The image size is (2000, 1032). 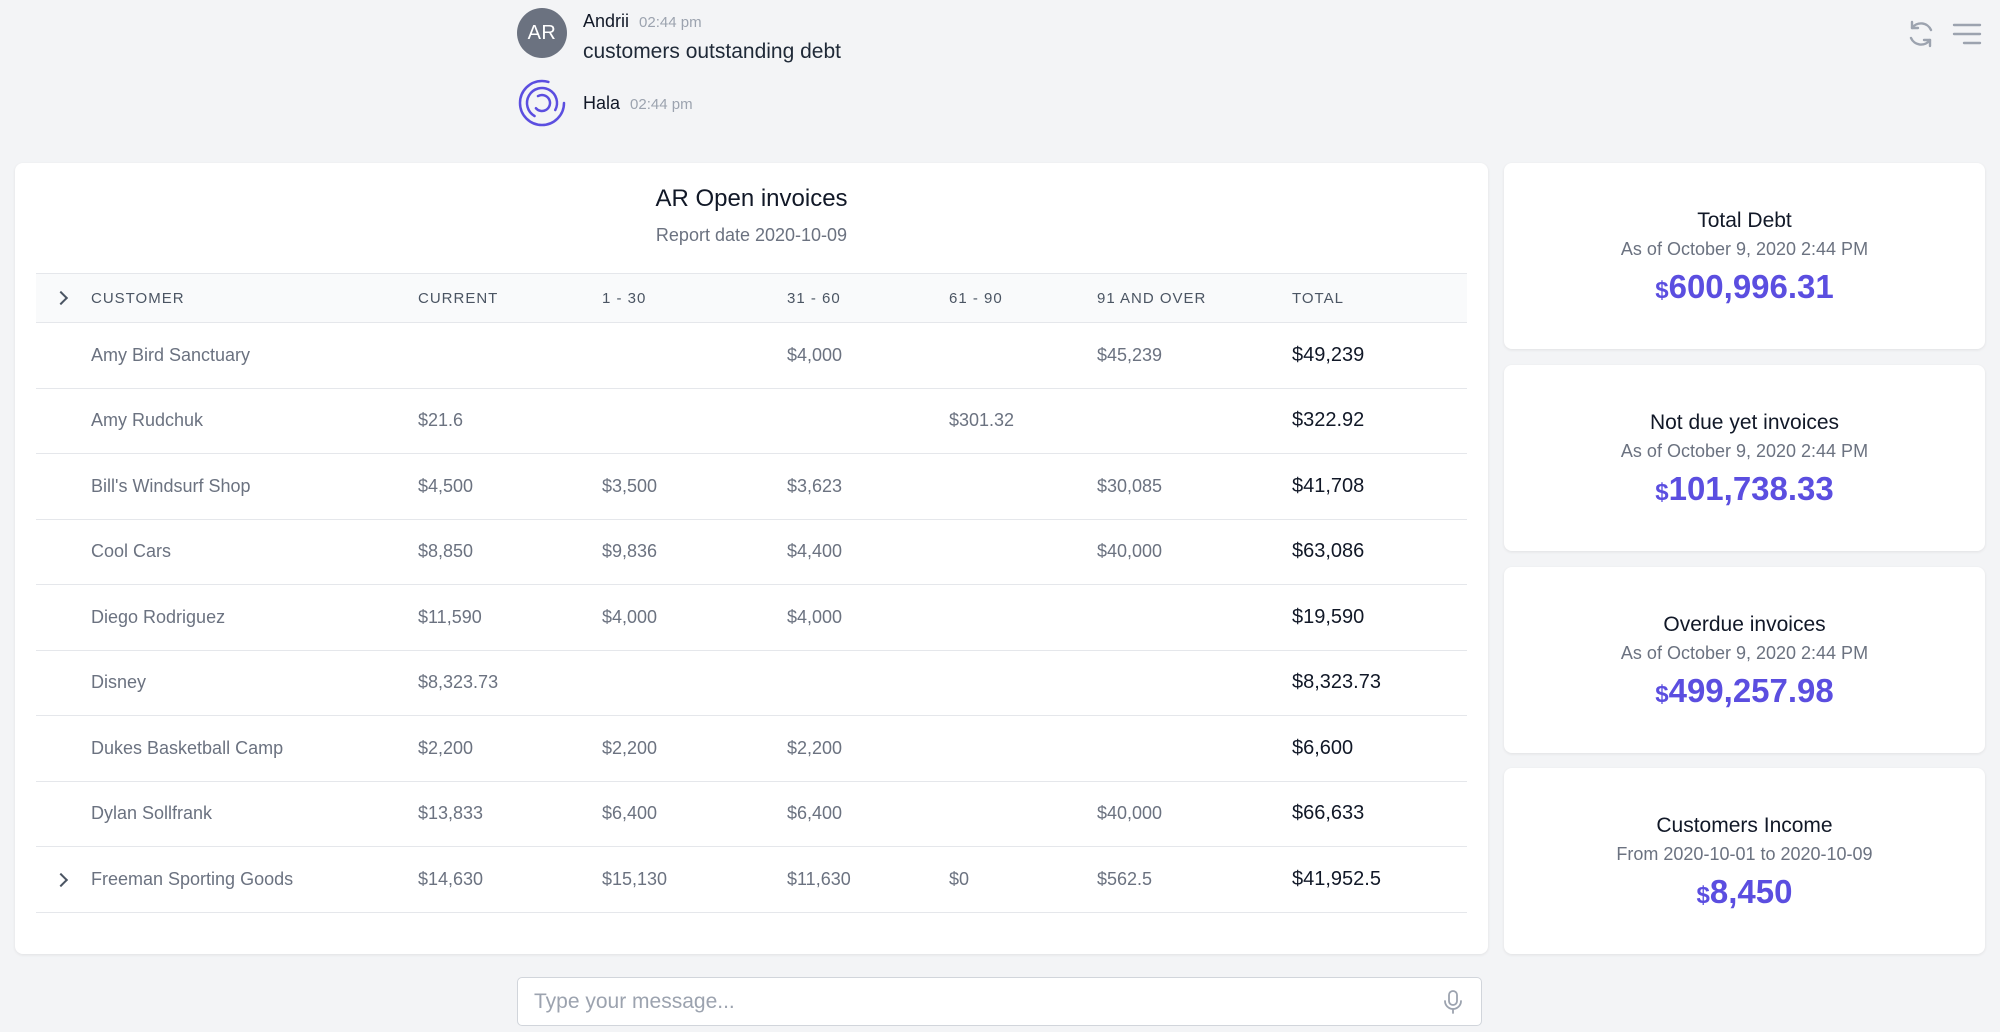 I want to click on customer-name: Cool Cars, so click(x=131, y=551).